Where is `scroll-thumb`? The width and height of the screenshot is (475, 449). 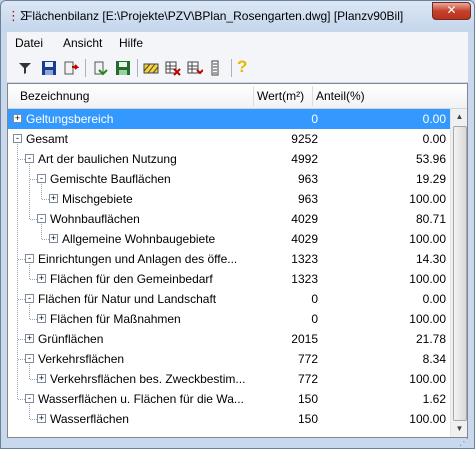
scroll-thumb is located at coordinates (460, 273).